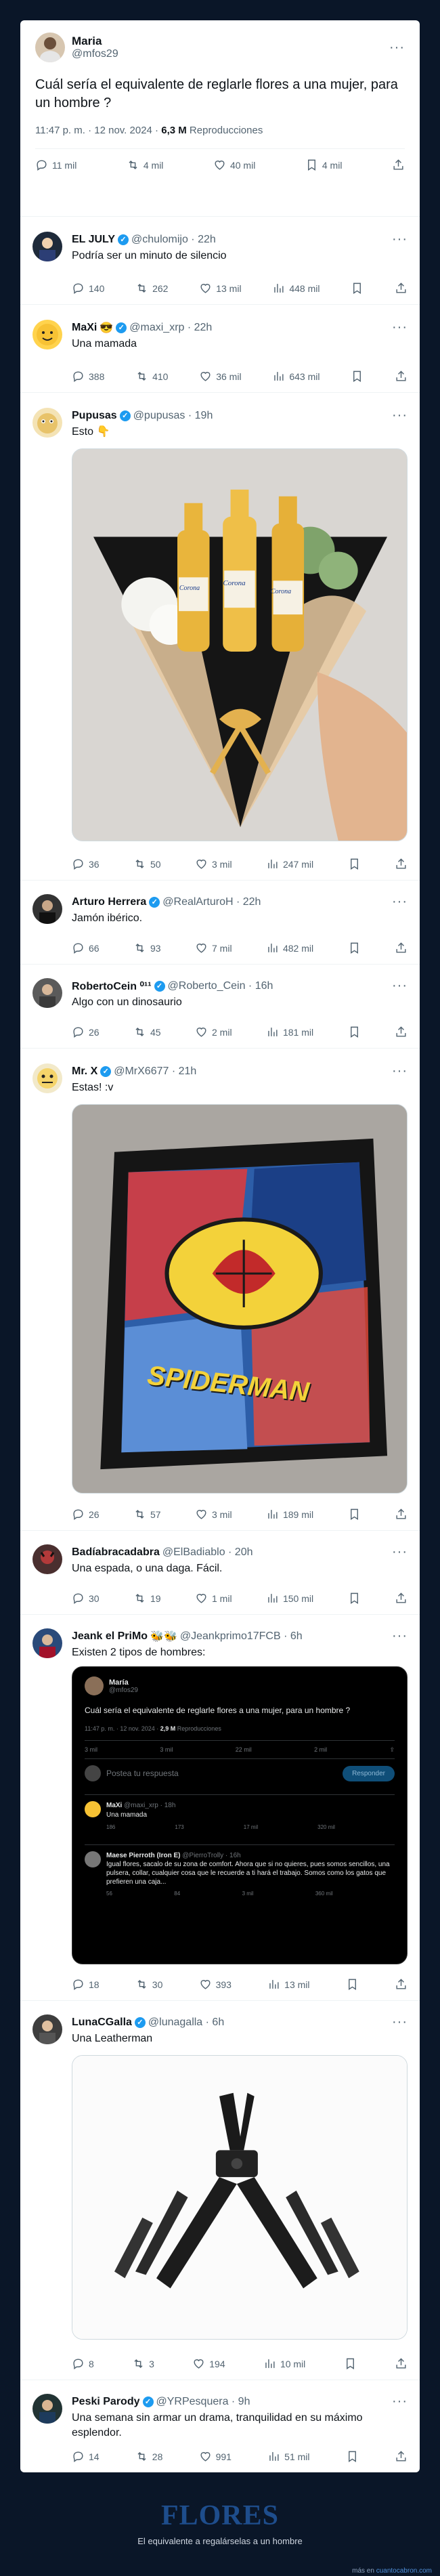  I want to click on repost-button: 410, so click(151, 377).